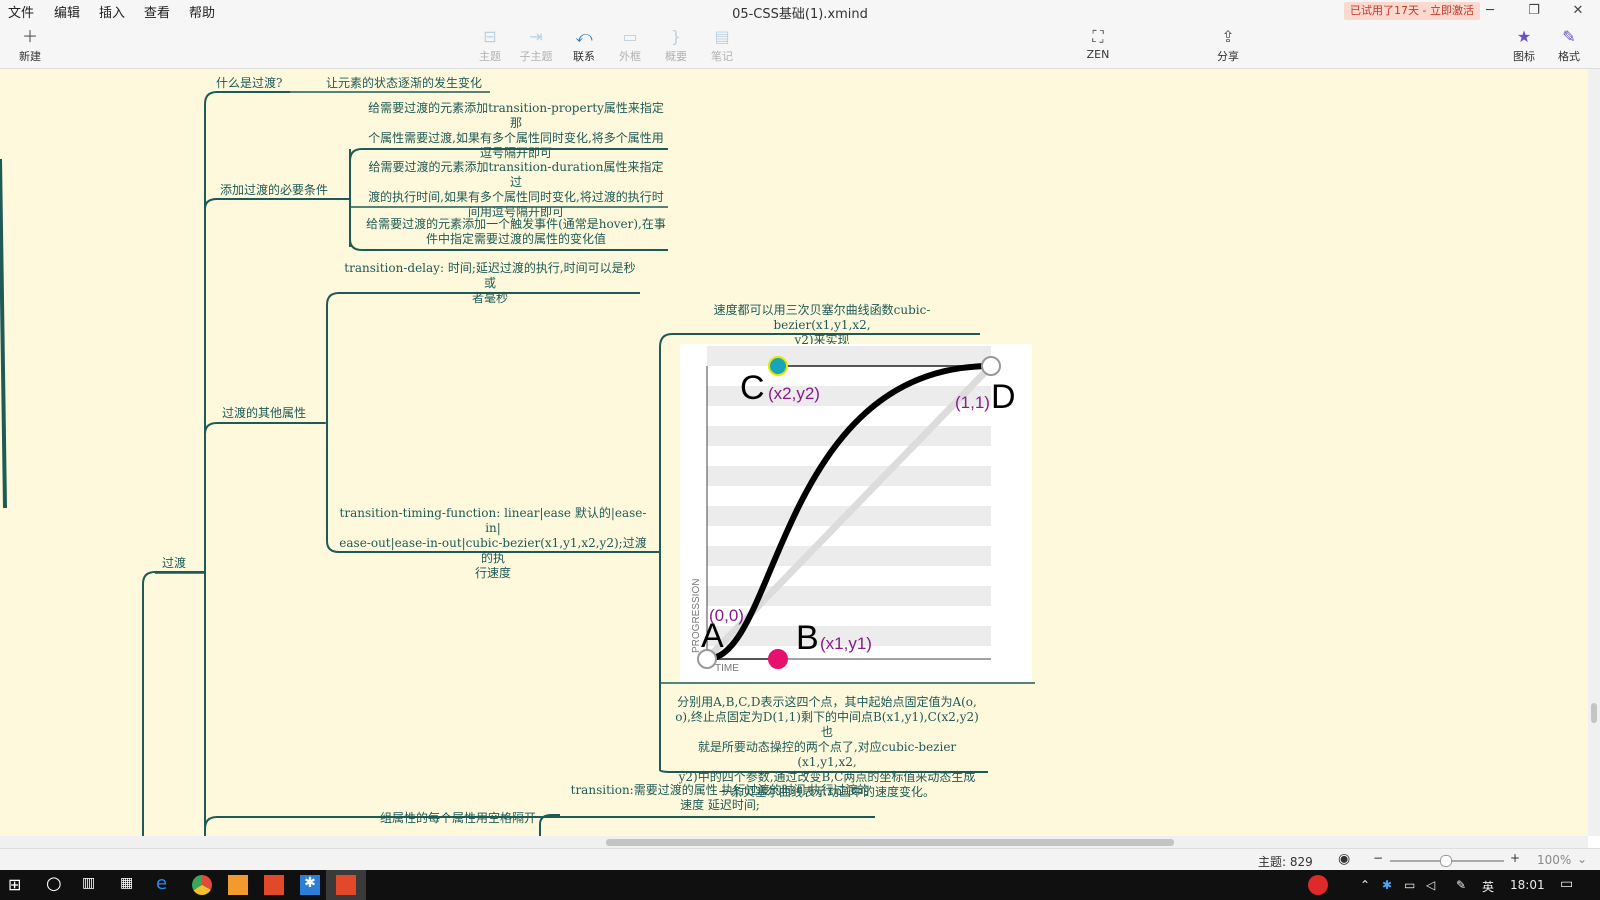  Describe the element at coordinates (56, 883) in the screenshot. I see `search-circle-icon: ○` at that location.